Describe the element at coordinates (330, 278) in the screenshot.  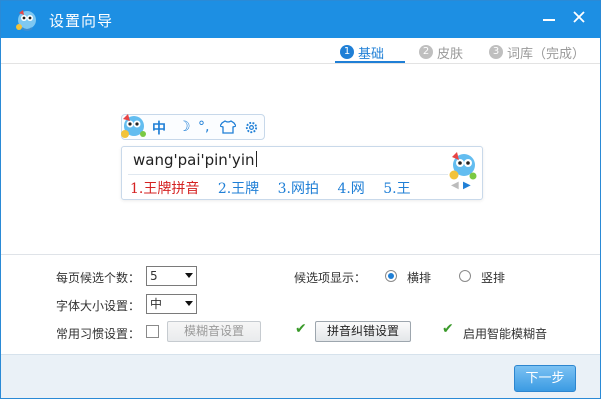
I see `candidate-display-label: 候选项显示：` at that location.